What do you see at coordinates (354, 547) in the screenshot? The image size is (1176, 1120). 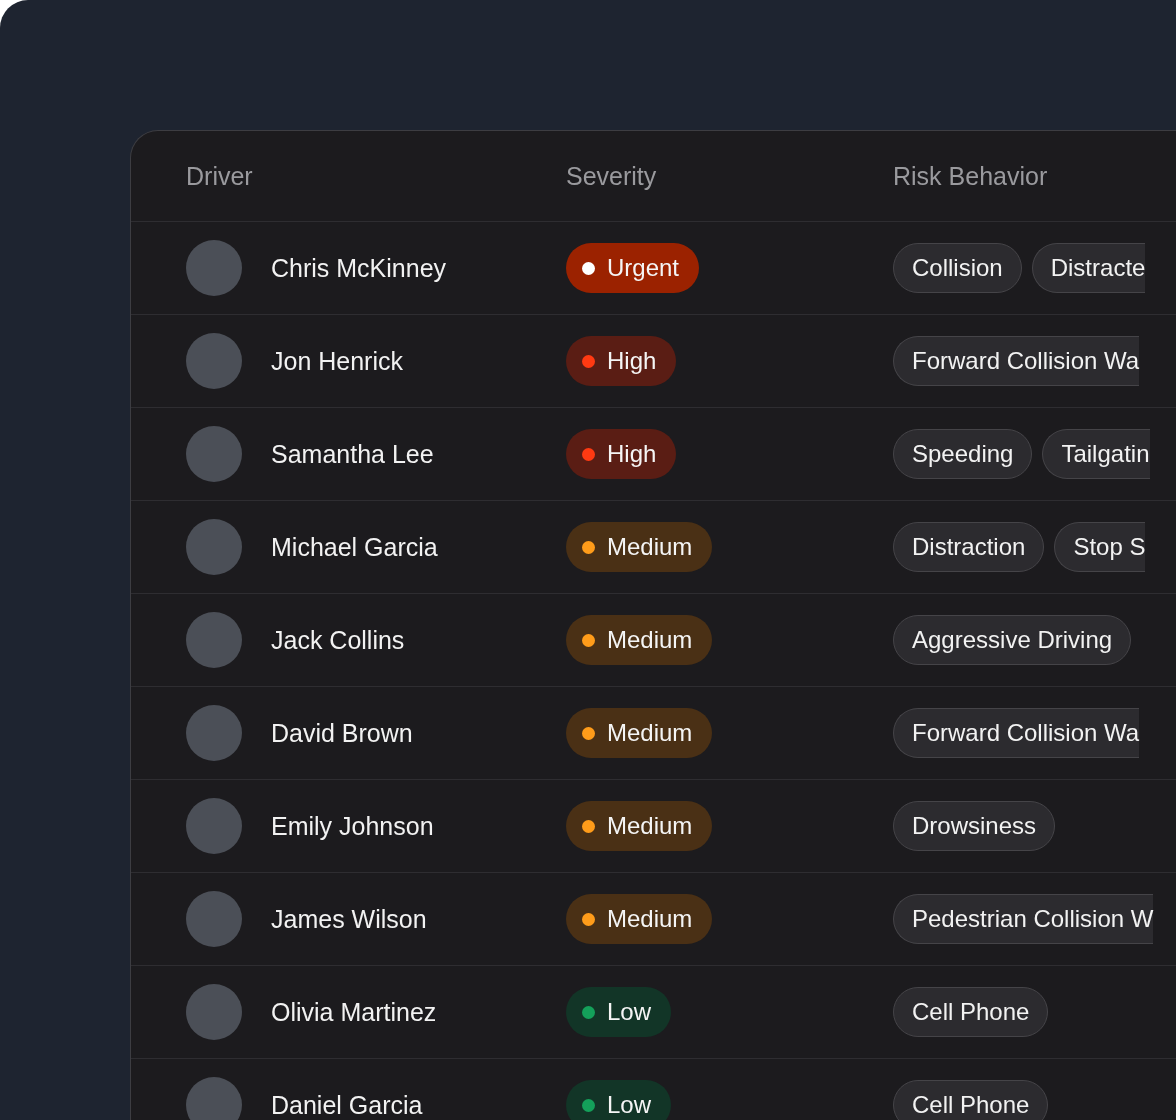 I see `driver-name: Michael Garcia` at bounding box center [354, 547].